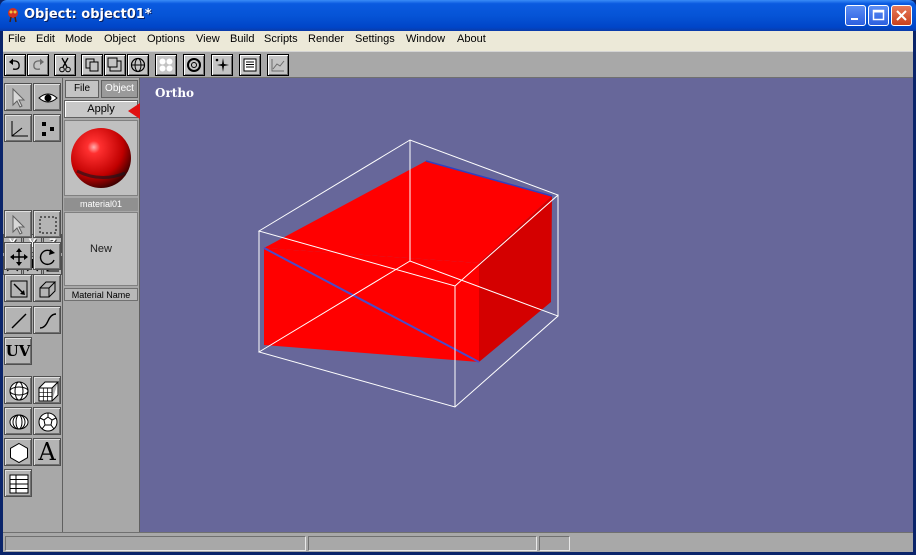  I want to click on sparkle-button, so click(222, 65).